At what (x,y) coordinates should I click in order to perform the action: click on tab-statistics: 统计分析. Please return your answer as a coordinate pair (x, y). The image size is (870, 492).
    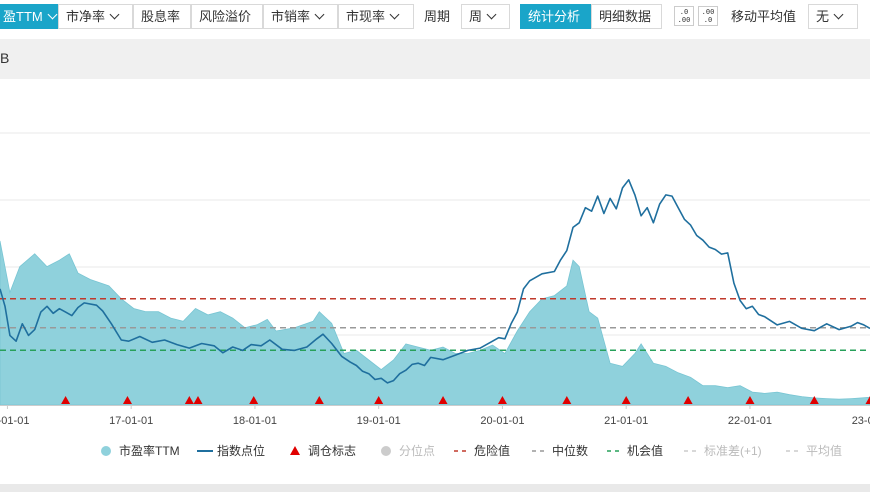
    Looking at the image, I should click on (555, 16).